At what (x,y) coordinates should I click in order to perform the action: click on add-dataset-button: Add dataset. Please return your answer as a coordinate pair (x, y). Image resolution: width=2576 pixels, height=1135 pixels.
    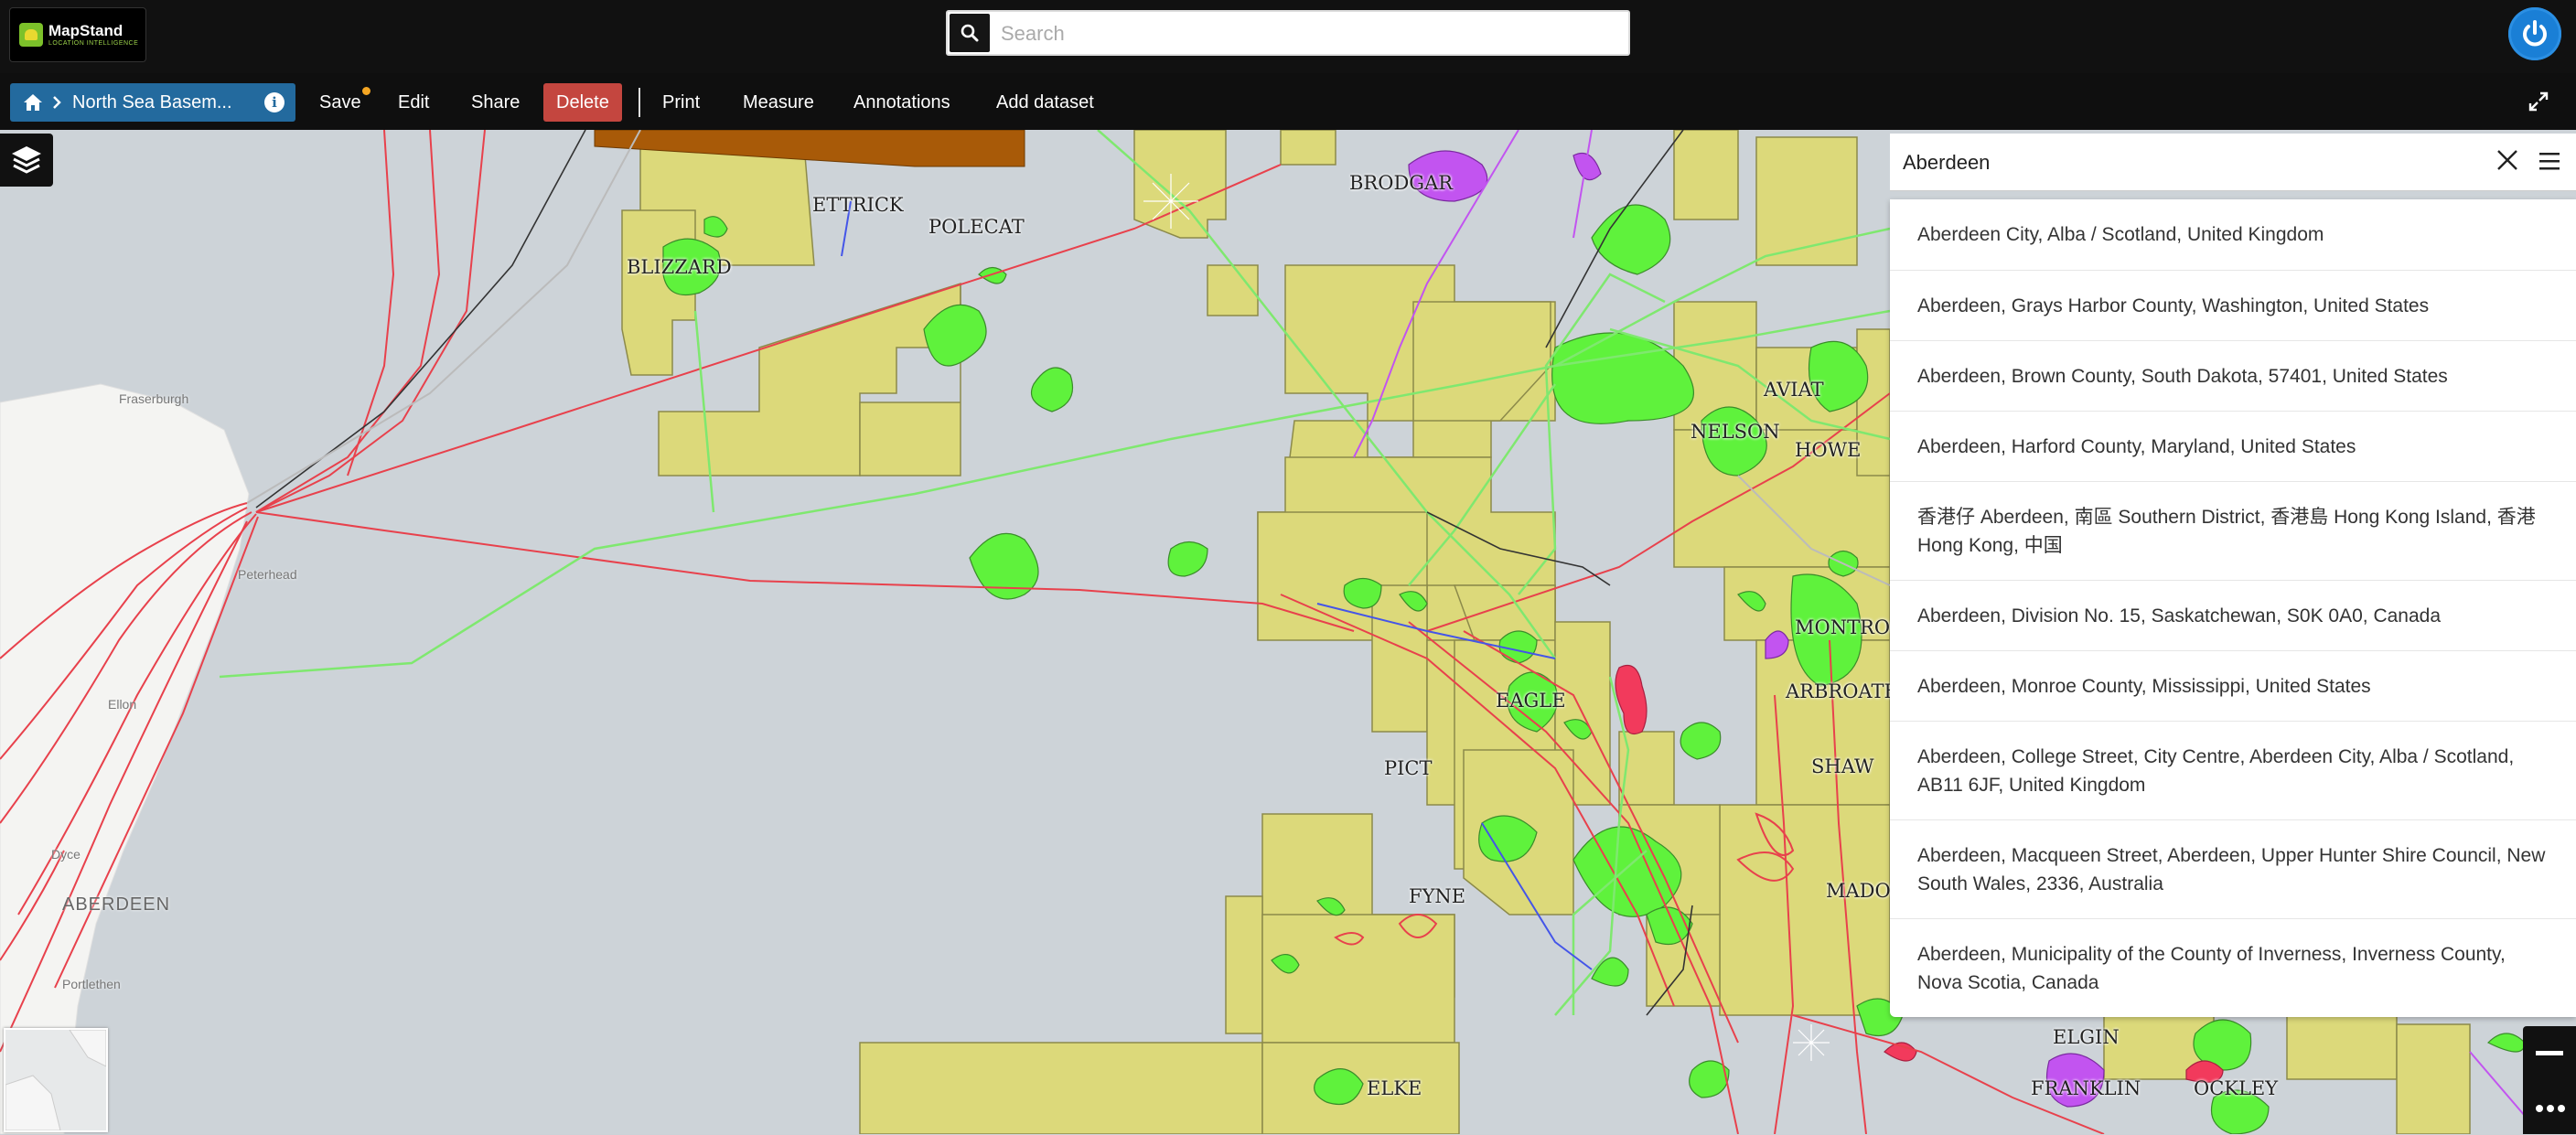
    Looking at the image, I should click on (1045, 102).